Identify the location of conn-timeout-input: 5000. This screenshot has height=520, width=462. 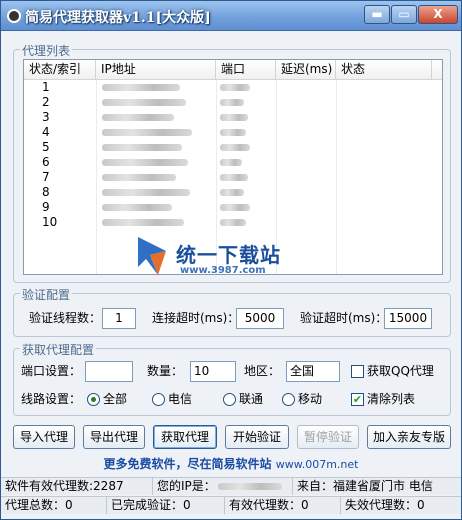
(260, 318).